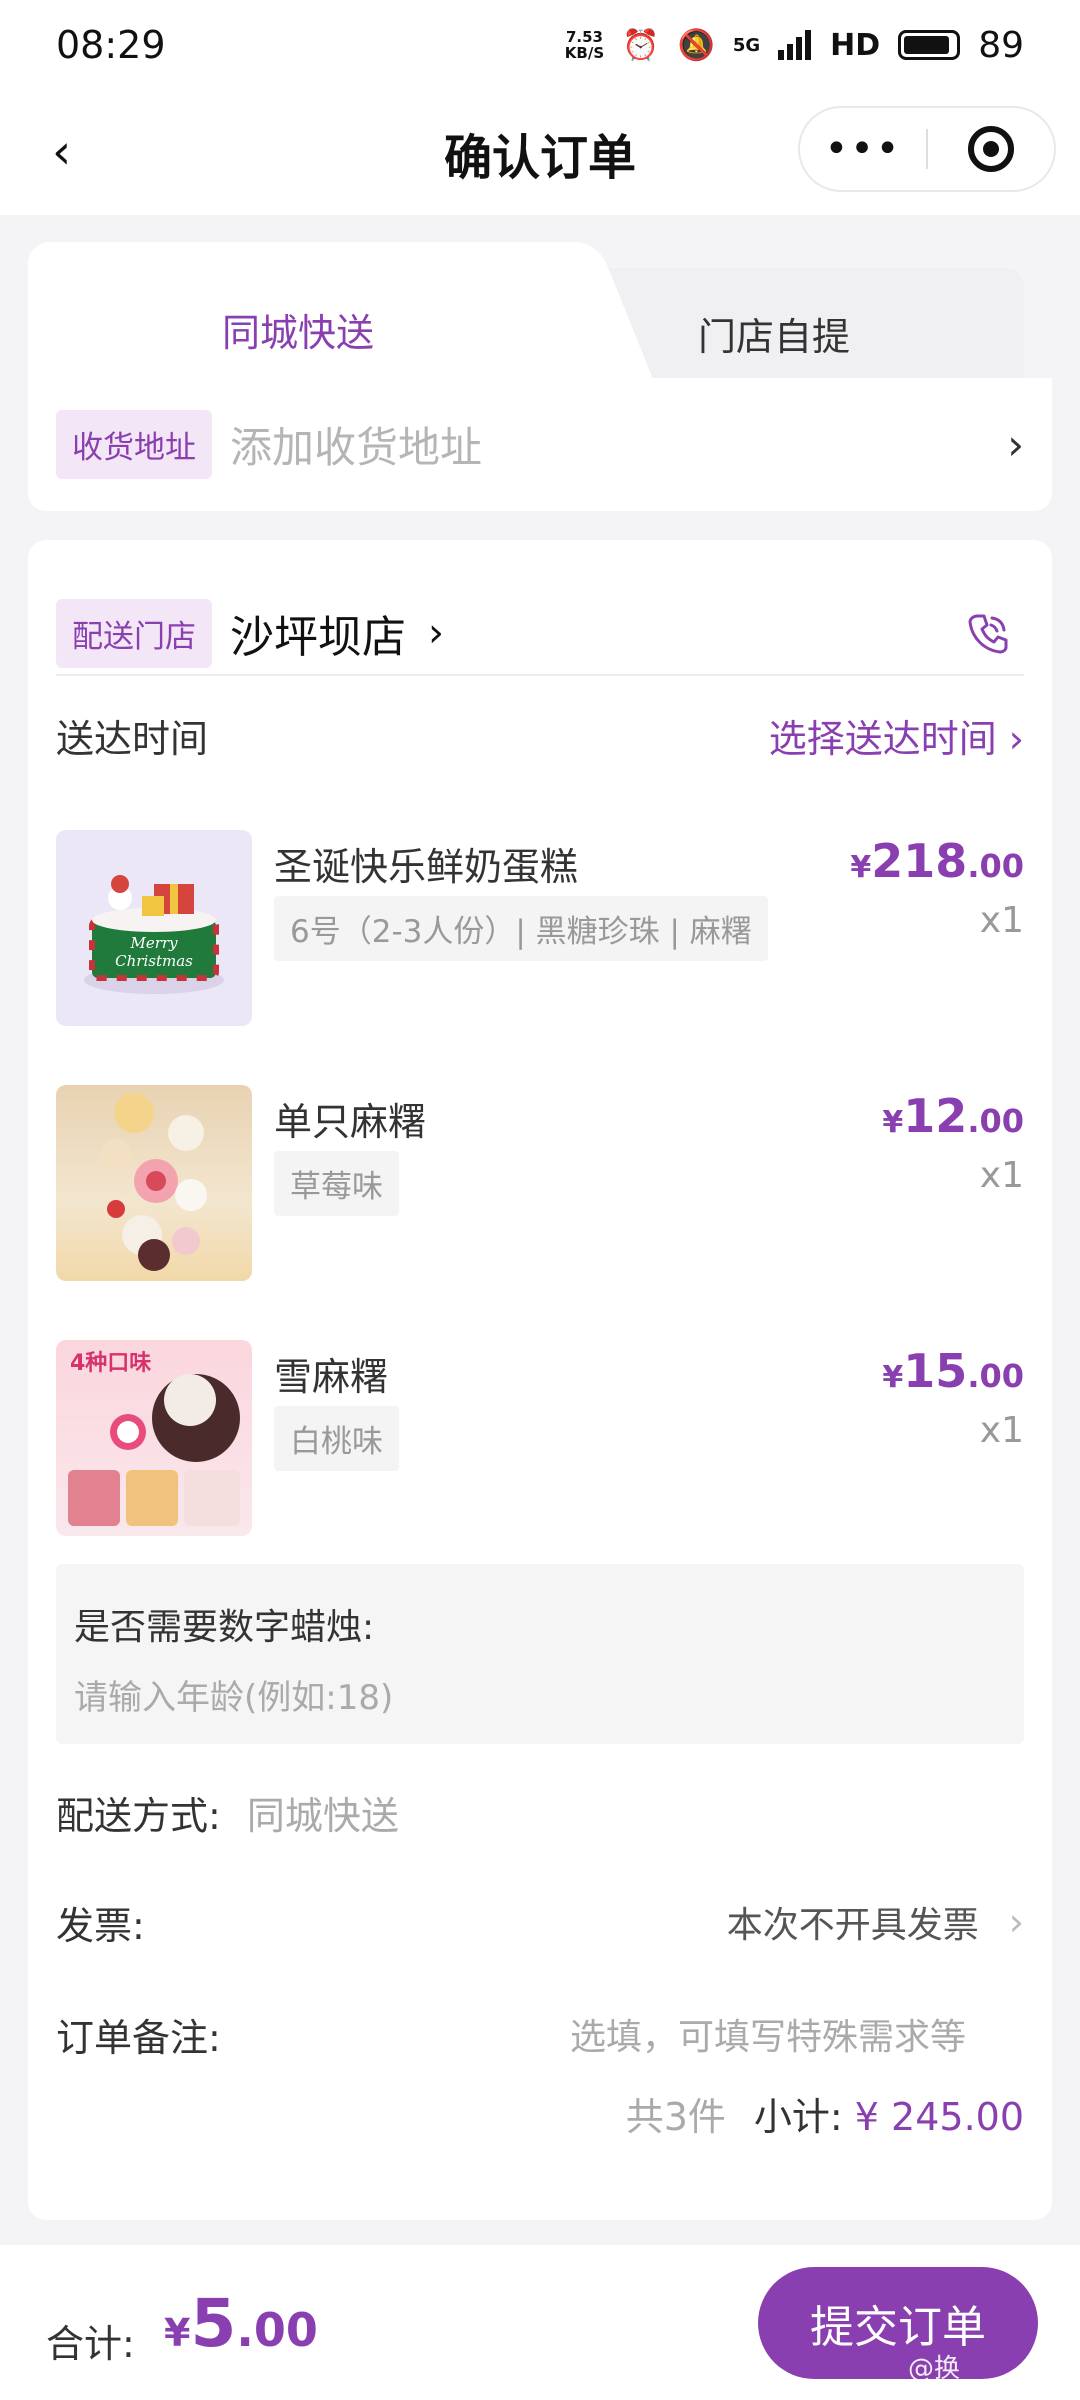  I want to click on signal-icon, so click(795, 45).